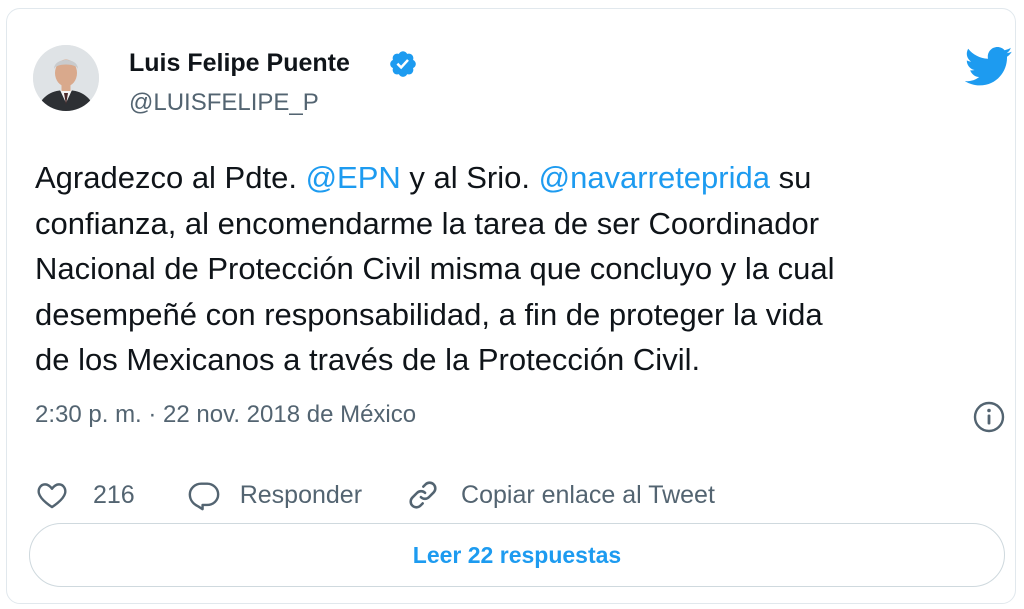 Image resolution: width=1024 pixels, height=609 pixels. Describe the element at coordinates (375, 495) in the screenshot. I see `tweet-actions: 216 Responder Copiar enlace al Tweet` at that location.